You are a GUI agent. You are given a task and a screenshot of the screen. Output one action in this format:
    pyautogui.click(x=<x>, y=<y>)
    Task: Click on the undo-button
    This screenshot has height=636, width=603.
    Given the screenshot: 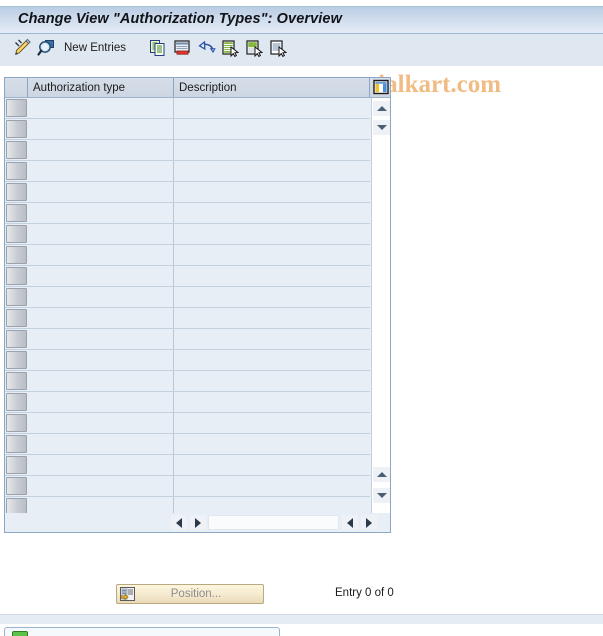 What is the action you would take?
    pyautogui.click(x=206, y=50)
    